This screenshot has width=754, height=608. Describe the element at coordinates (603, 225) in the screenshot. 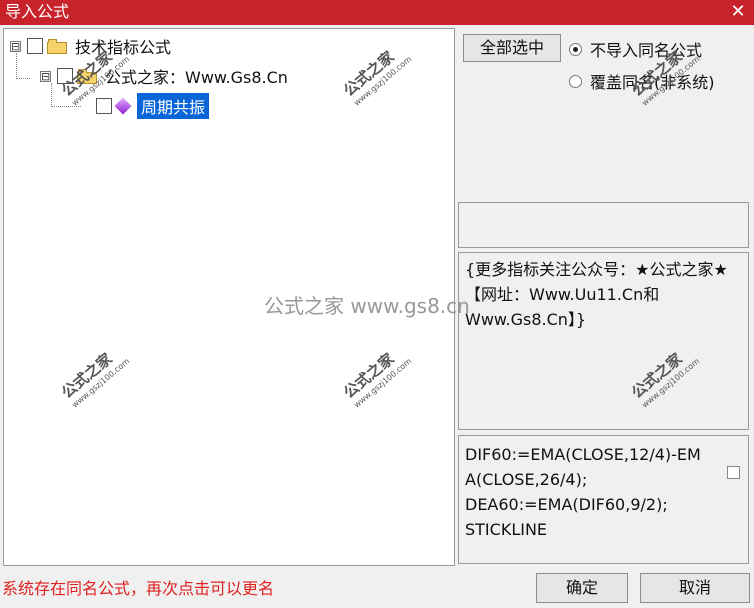

I see `formula-name-box` at that location.